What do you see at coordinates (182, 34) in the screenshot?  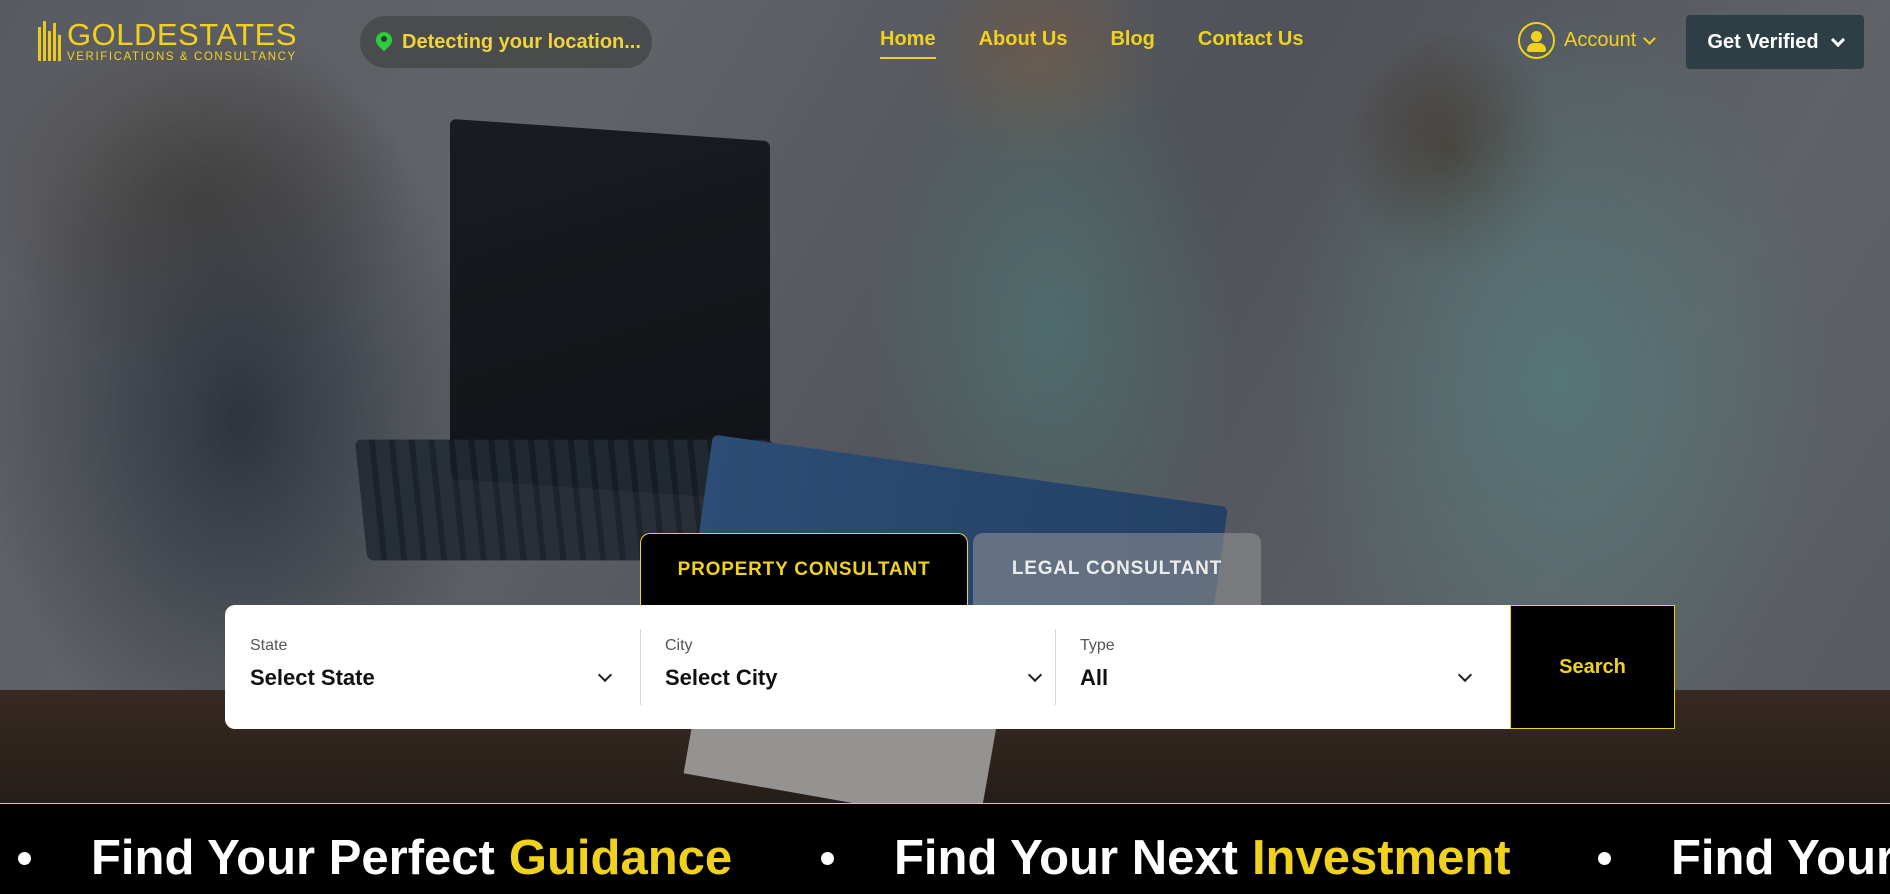 I see `logo-title: GOLDESTATES` at bounding box center [182, 34].